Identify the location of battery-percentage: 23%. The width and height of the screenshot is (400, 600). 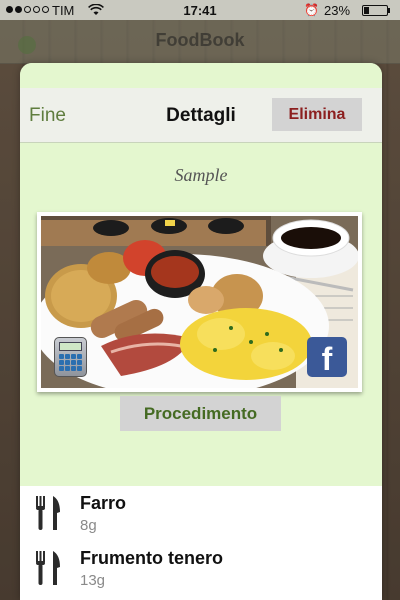
(337, 10).